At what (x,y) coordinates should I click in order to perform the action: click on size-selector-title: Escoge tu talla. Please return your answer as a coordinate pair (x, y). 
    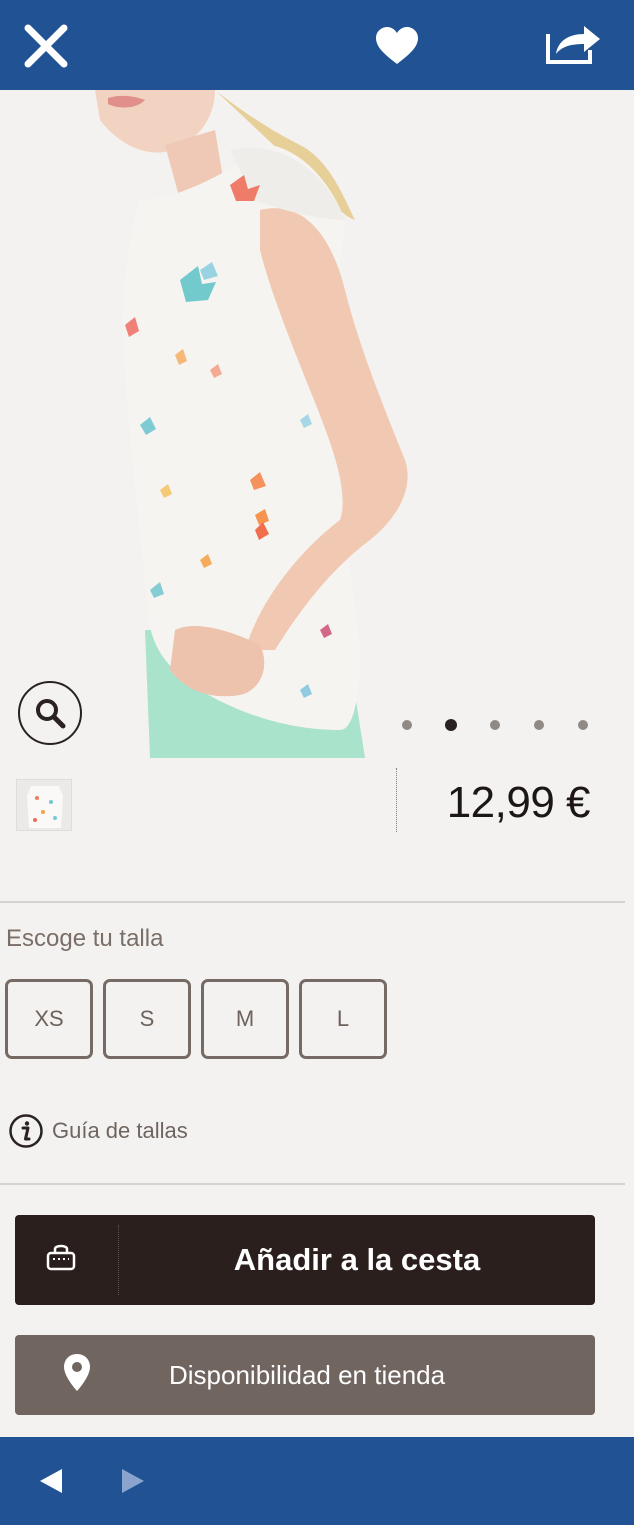
    Looking at the image, I should click on (85, 938).